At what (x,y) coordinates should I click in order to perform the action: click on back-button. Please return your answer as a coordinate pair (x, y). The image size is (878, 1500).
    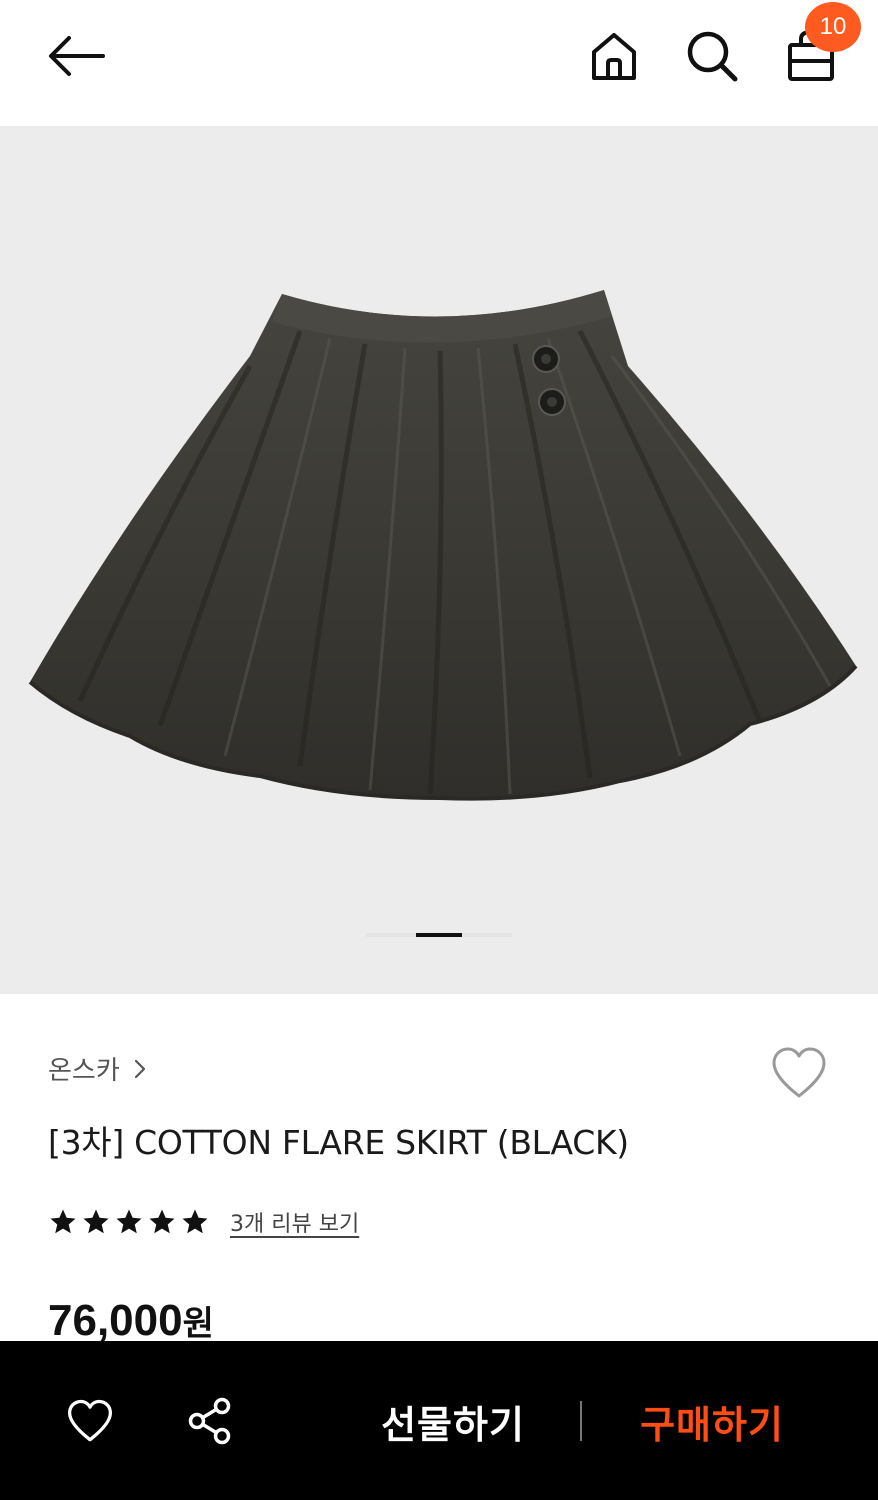
    Looking at the image, I should click on (75, 56).